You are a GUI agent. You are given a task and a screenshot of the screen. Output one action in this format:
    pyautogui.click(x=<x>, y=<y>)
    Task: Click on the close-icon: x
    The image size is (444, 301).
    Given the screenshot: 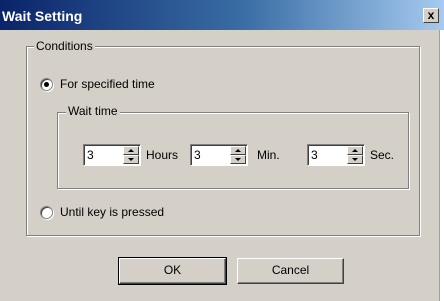 What is the action you would take?
    pyautogui.click(x=431, y=15)
    